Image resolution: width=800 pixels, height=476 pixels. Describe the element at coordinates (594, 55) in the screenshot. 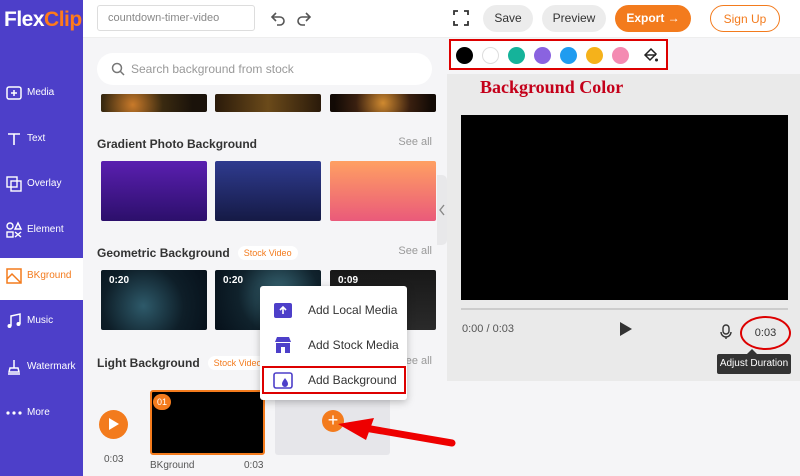

I see `color-swatch-yellow` at that location.